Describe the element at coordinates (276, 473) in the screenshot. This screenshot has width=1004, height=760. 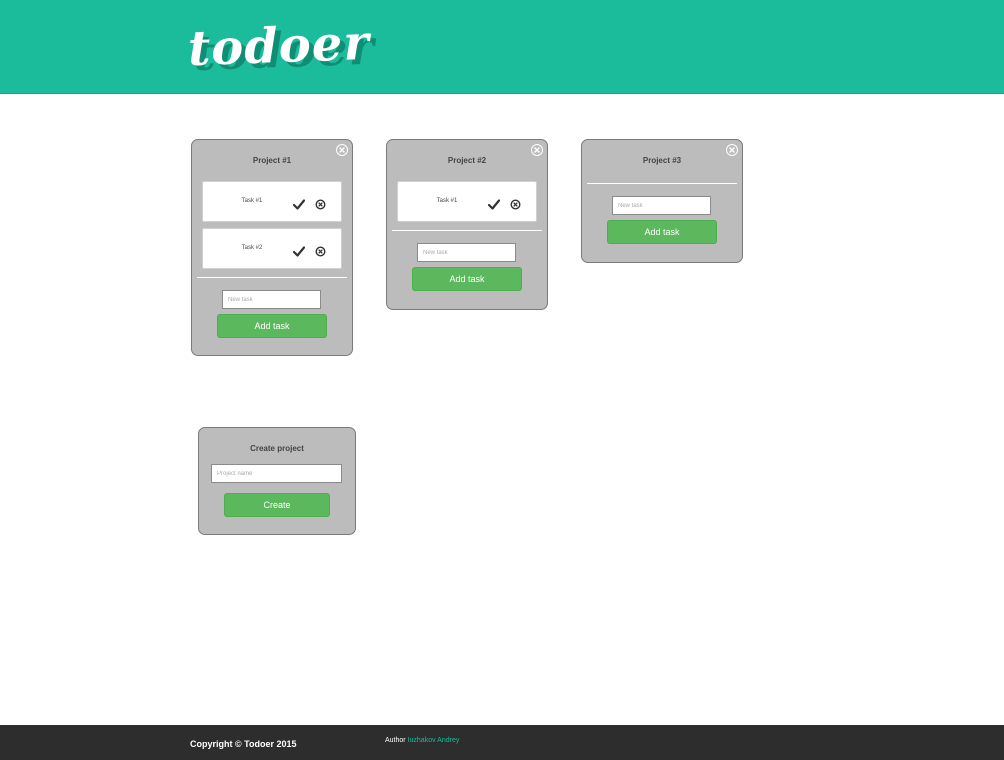
I see `project-name-input` at that location.